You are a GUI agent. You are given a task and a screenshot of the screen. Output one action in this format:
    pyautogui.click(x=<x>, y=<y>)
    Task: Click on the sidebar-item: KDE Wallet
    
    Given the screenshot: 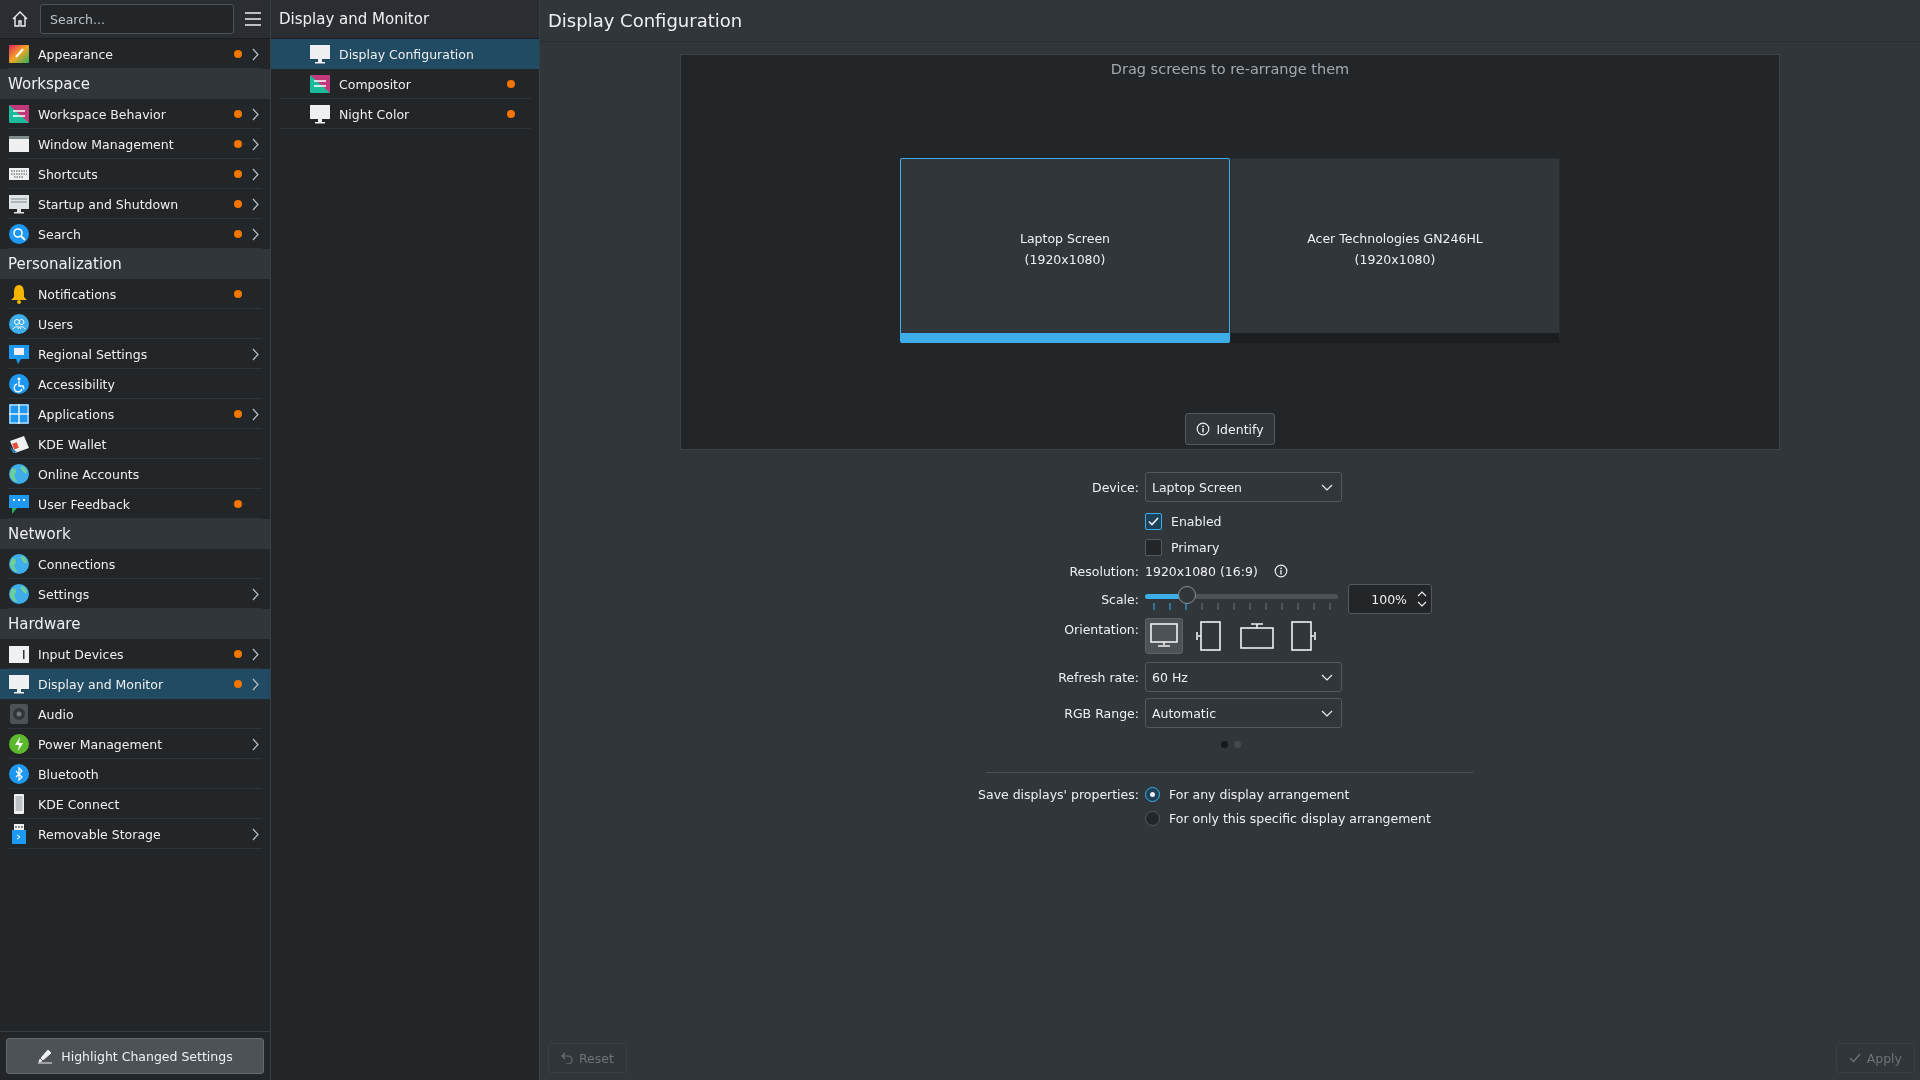 What is the action you would take?
    pyautogui.click(x=135, y=444)
    